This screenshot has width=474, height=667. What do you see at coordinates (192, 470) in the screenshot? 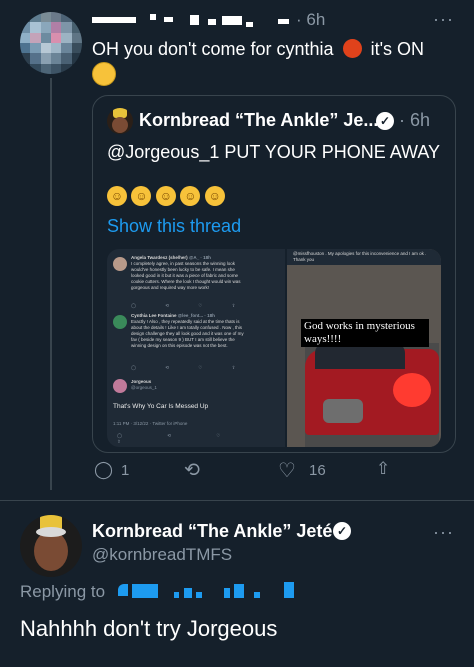
I see `retweet-icon: ⟲` at bounding box center [192, 470].